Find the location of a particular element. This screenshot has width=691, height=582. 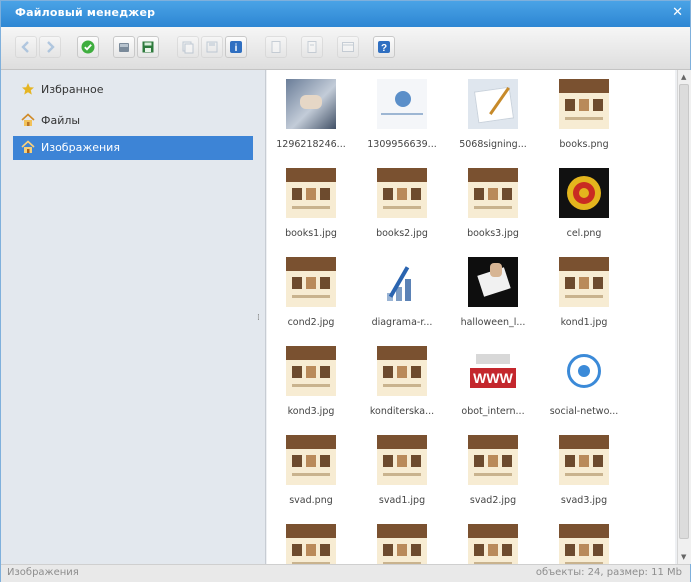

view-button is located at coordinates (312, 47).